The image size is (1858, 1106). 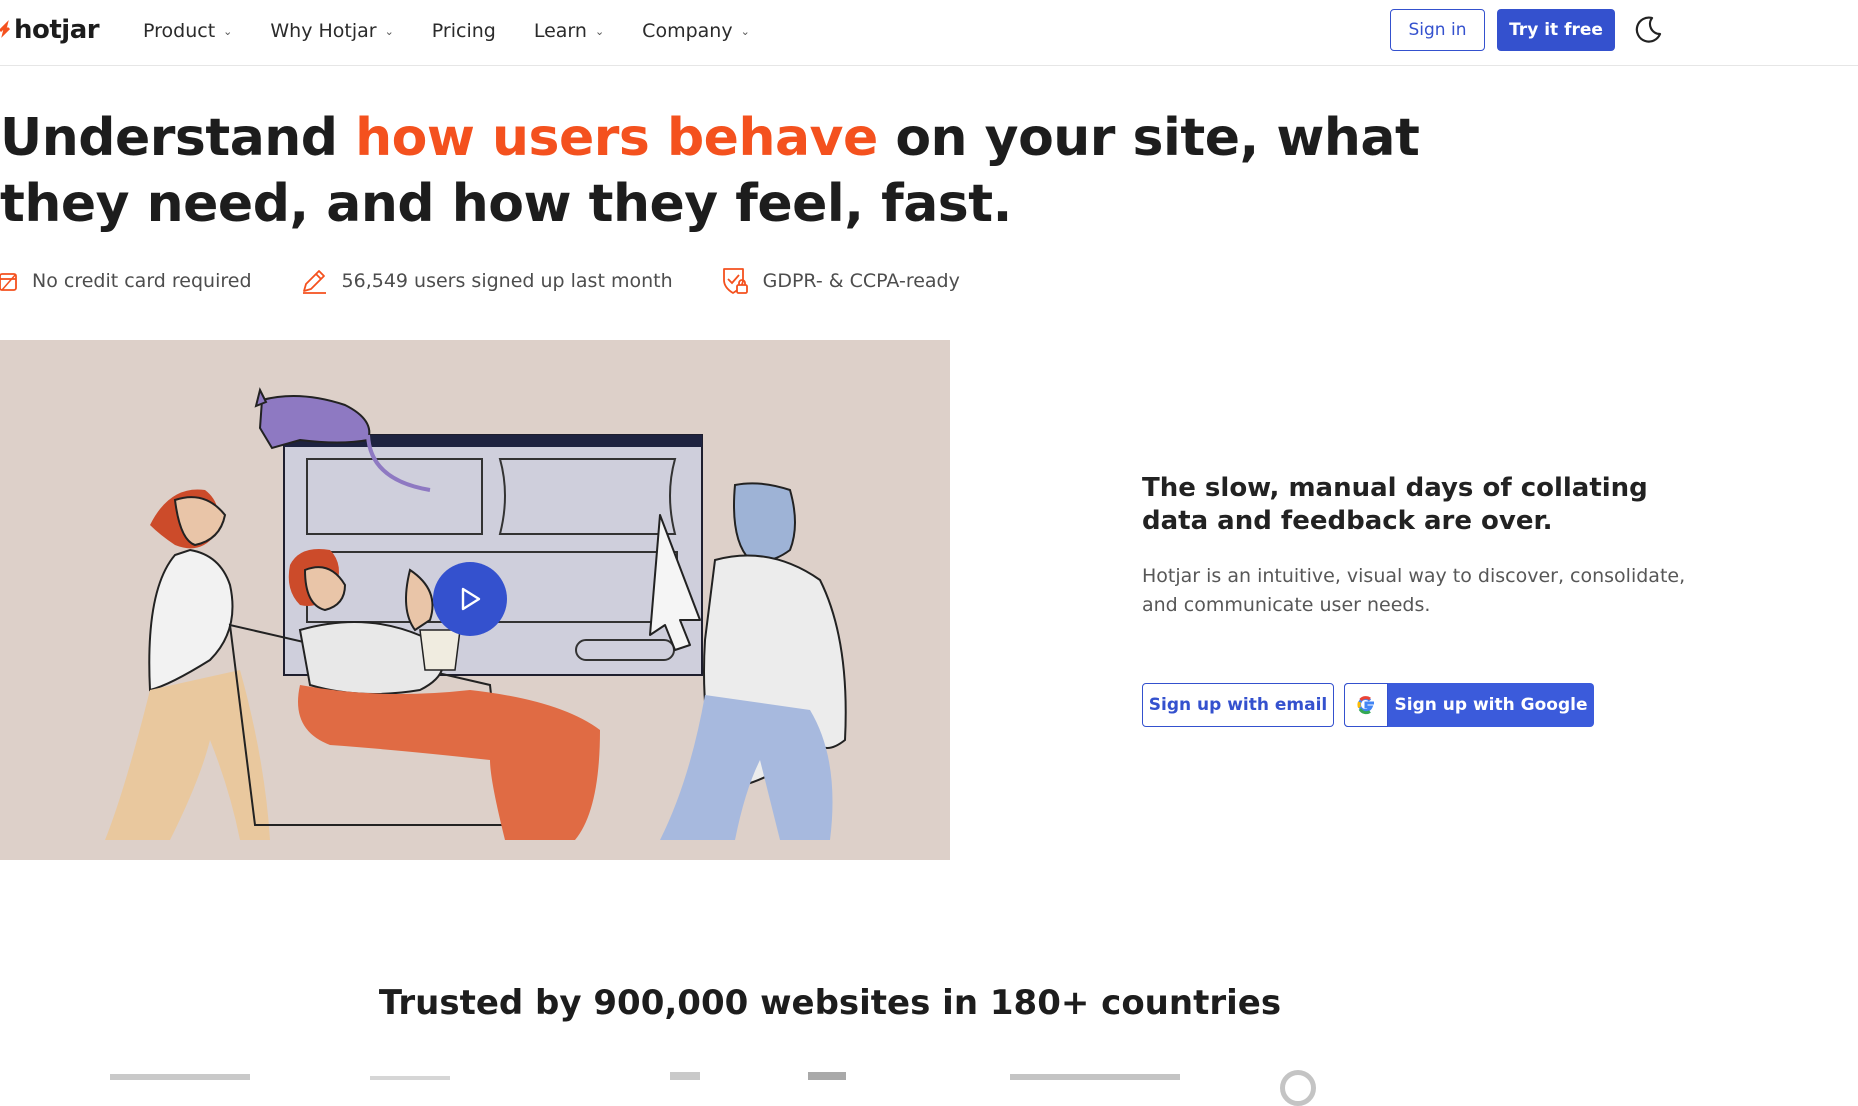 What do you see at coordinates (861, 281) in the screenshot?
I see `badge-text: GDPR- & CCPA-ready` at bounding box center [861, 281].